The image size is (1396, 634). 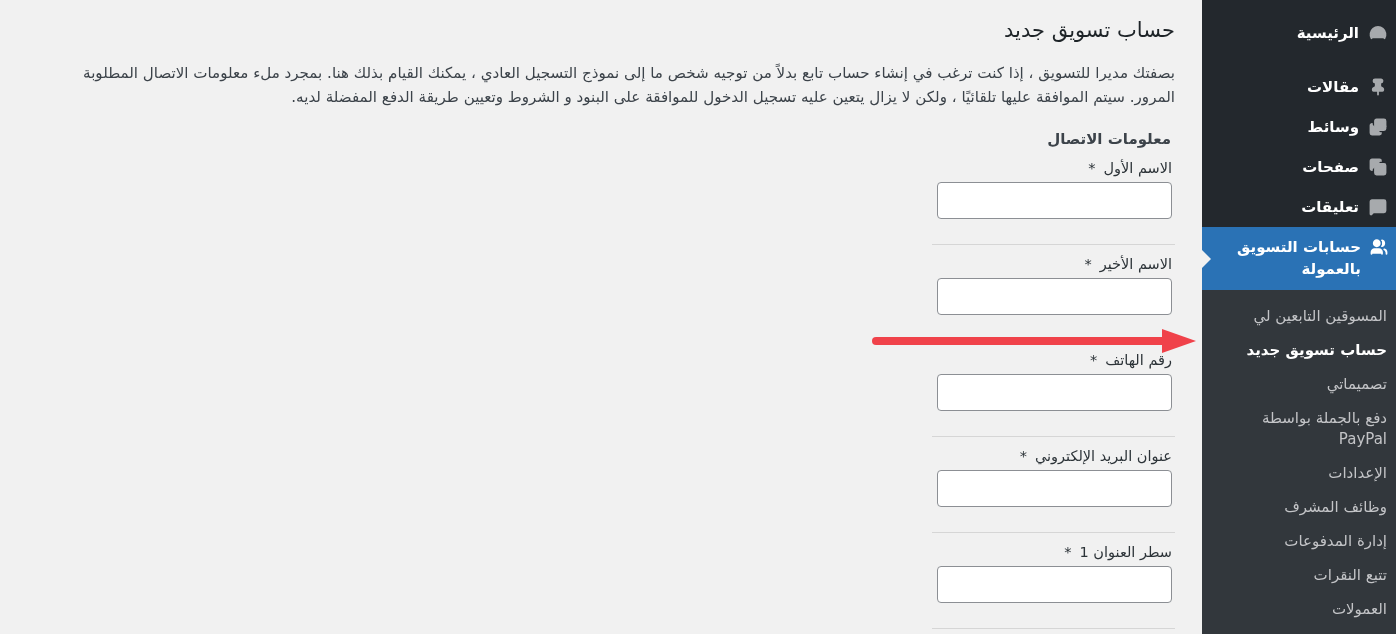 I want to click on submenu-item: حساب تسويق جديد, so click(x=1299, y=351).